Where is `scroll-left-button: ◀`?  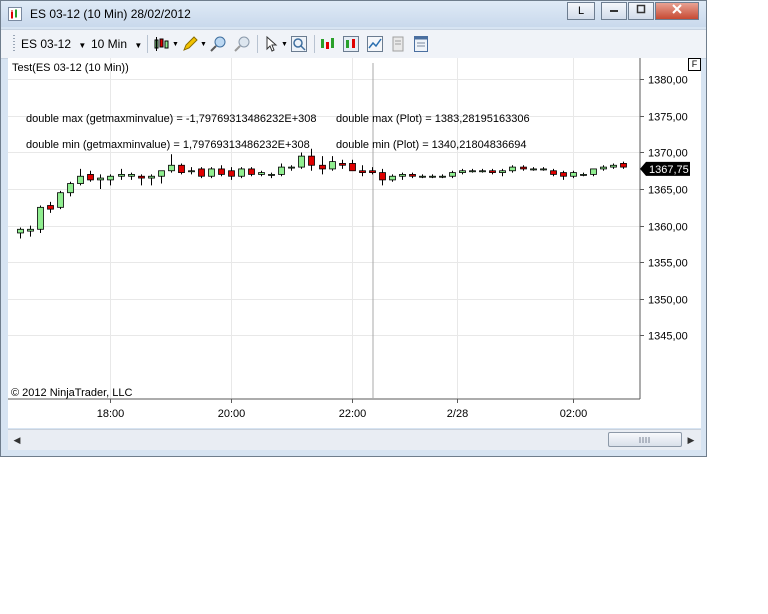 scroll-left-button: ◀ is located at coordinates (17, 440).